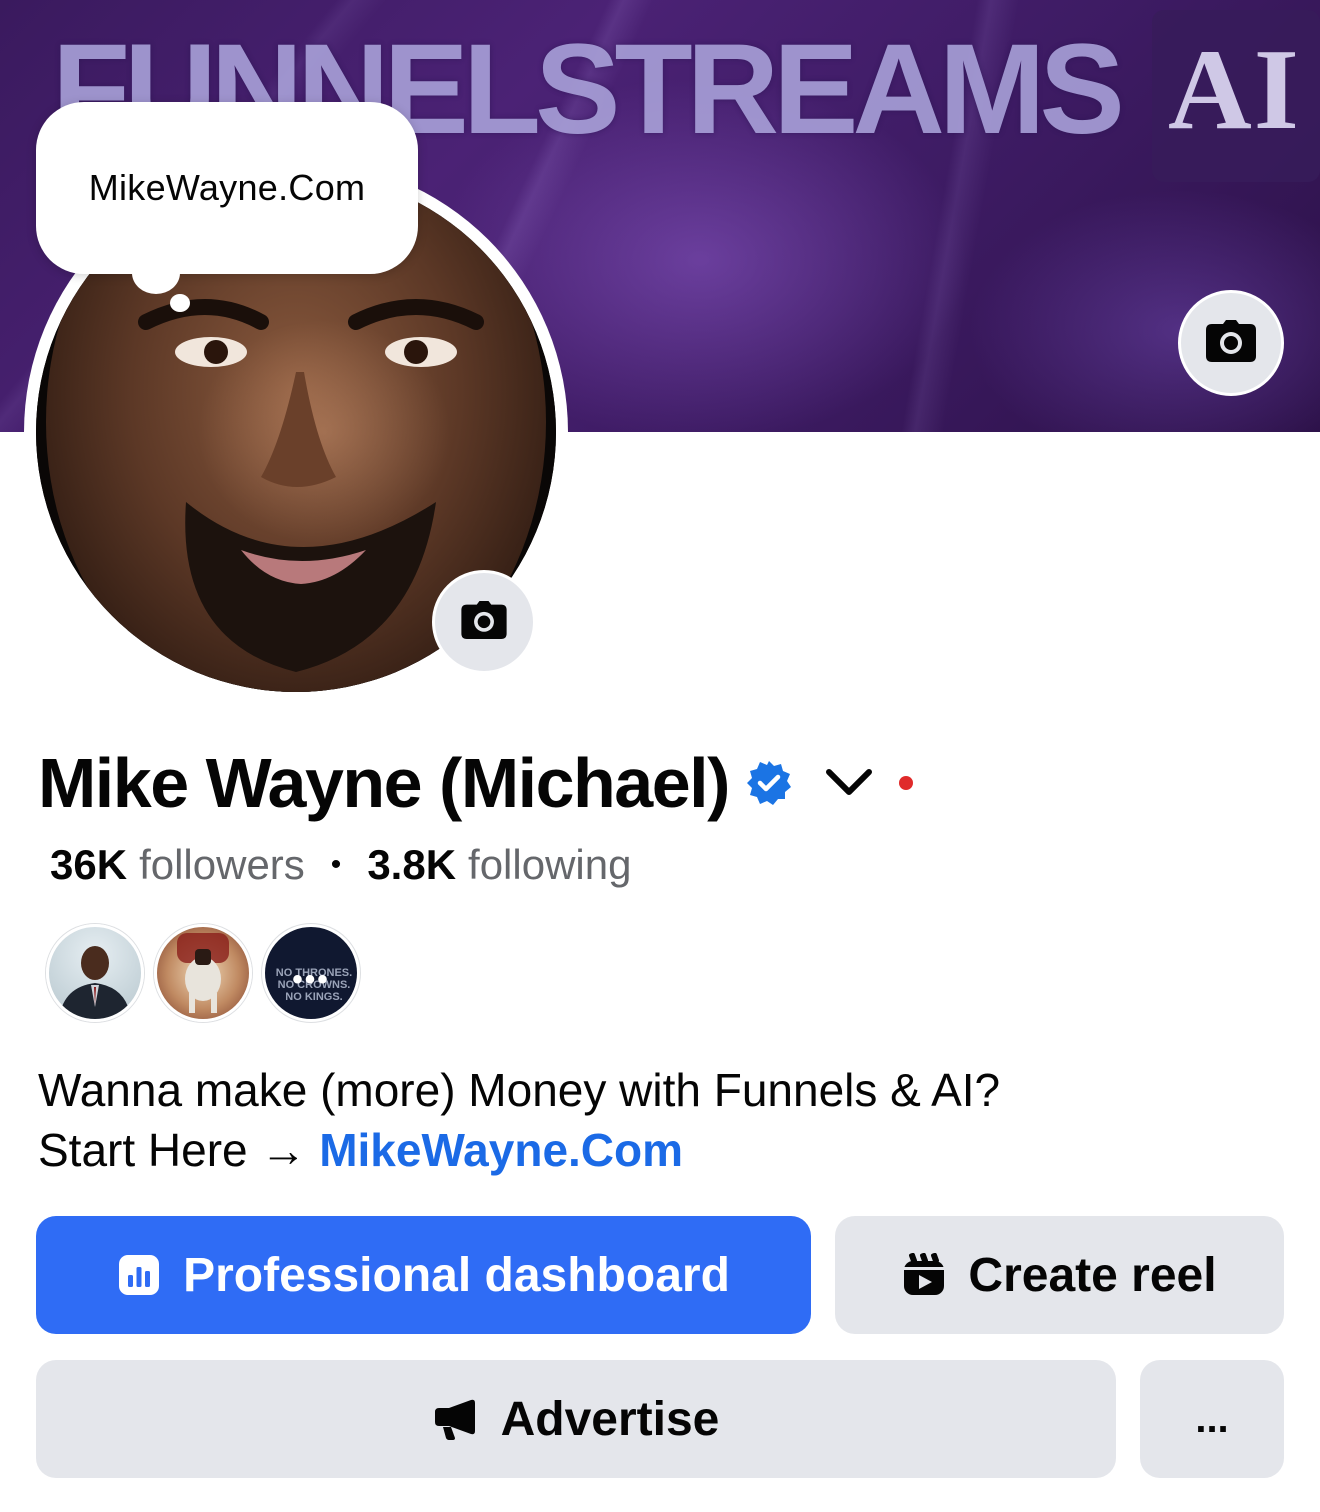 This screenshot has width=1320, height=1512. I want to click on dashboard-chart-icon, so click(139, 1275).